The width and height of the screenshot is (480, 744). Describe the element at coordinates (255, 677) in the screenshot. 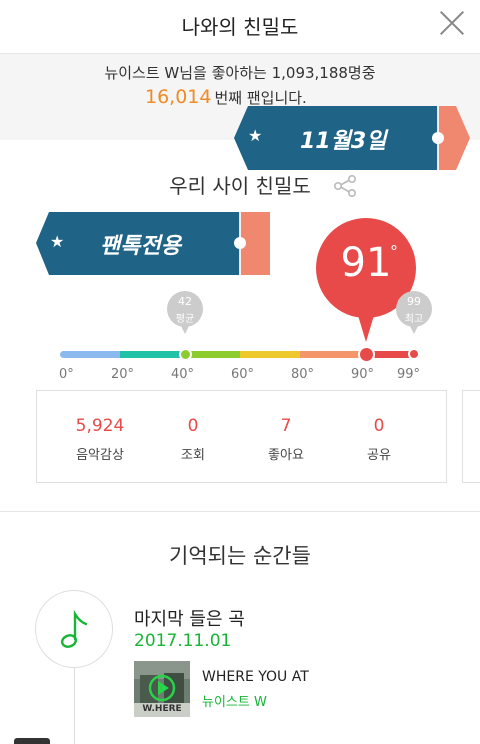

I see `song-title: WHERE YOU AT` at that location.